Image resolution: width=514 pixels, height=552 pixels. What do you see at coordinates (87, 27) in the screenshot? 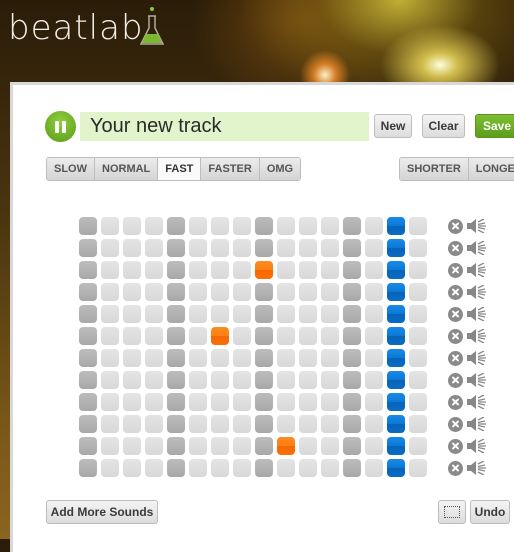
I see `beatlab-logo: beatlab` at bounding box center [87, 27].